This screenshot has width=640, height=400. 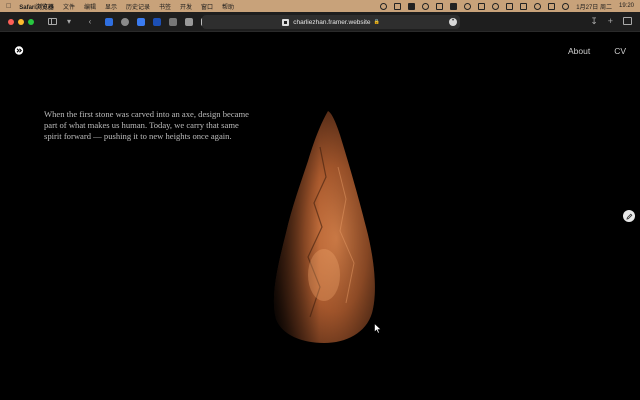 I want to click on extension-translate-icon, so click(x=141, y=21).